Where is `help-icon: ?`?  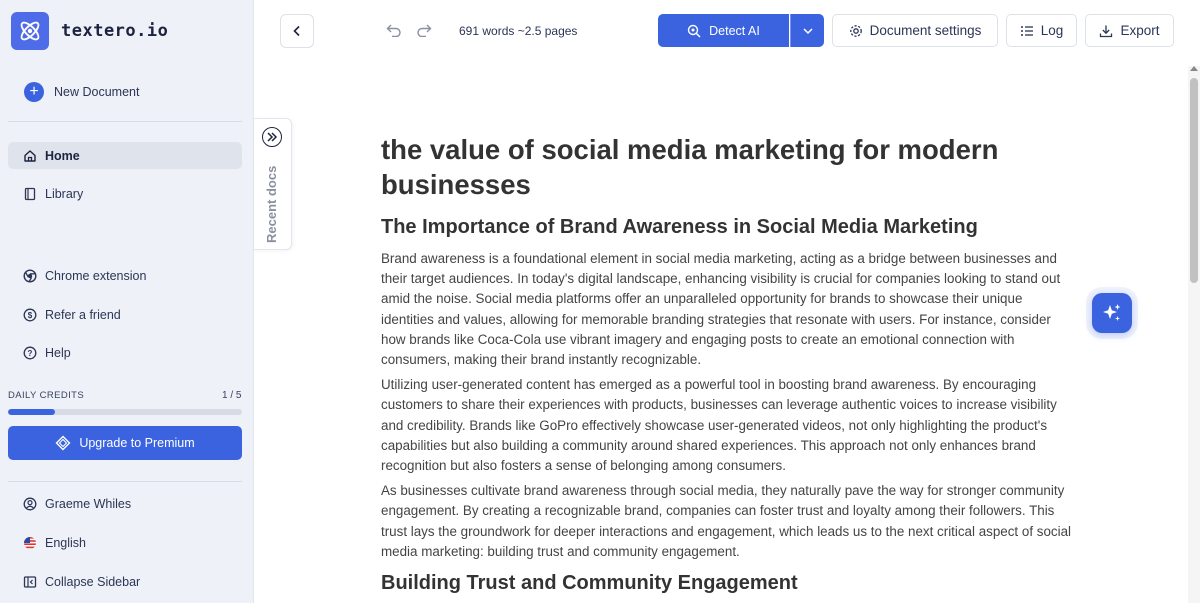 help-icon: ? is located at coordinates (30, 353).